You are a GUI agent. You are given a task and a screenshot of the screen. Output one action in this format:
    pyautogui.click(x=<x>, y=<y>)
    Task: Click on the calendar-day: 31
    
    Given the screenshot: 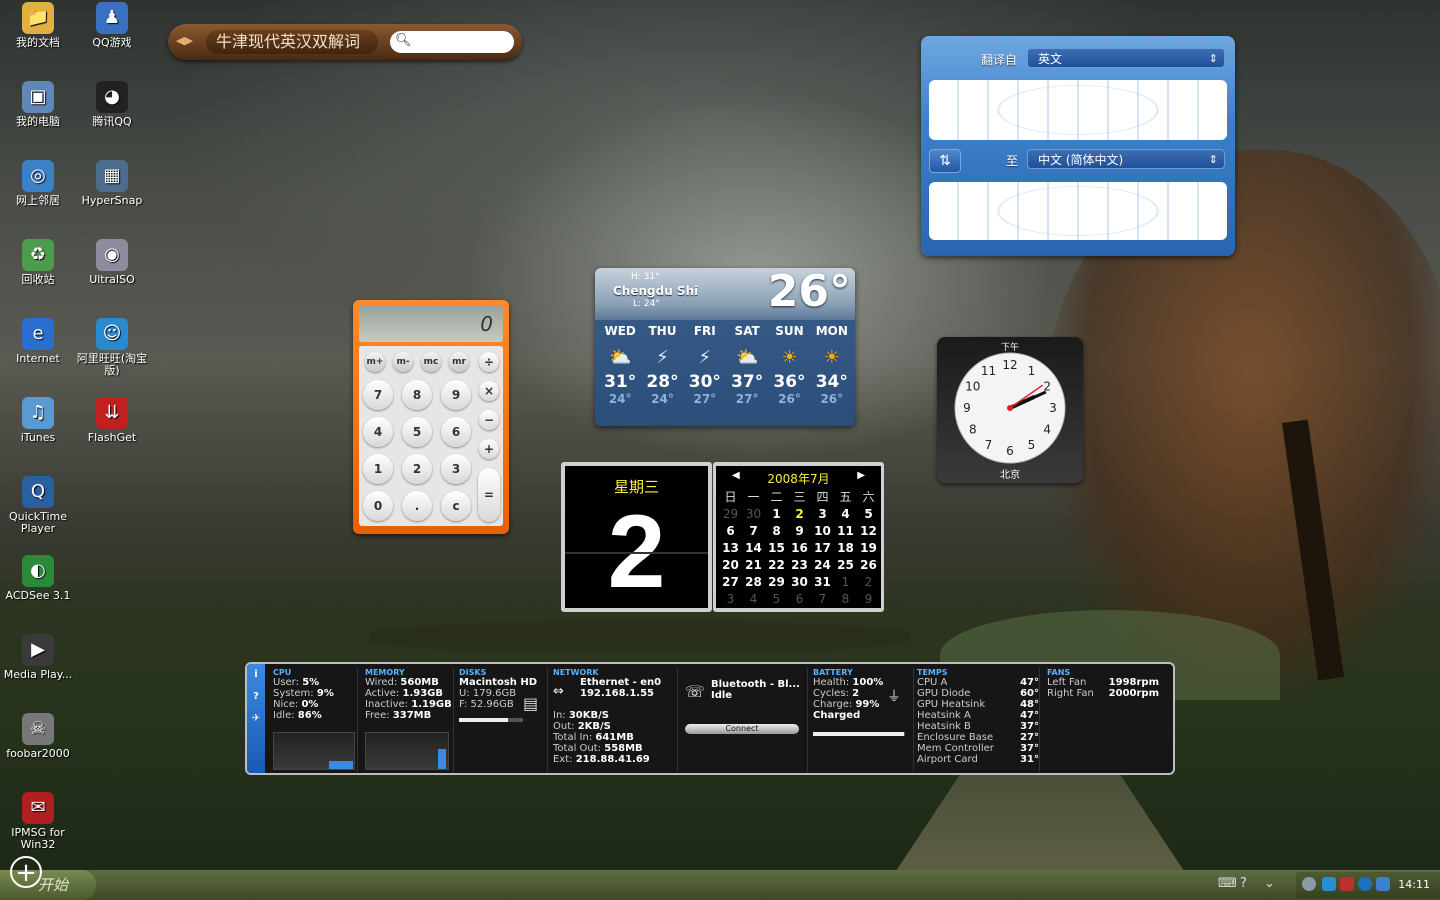 What is the action you would take?
    pyautogui.click(x=822, y=581)
    